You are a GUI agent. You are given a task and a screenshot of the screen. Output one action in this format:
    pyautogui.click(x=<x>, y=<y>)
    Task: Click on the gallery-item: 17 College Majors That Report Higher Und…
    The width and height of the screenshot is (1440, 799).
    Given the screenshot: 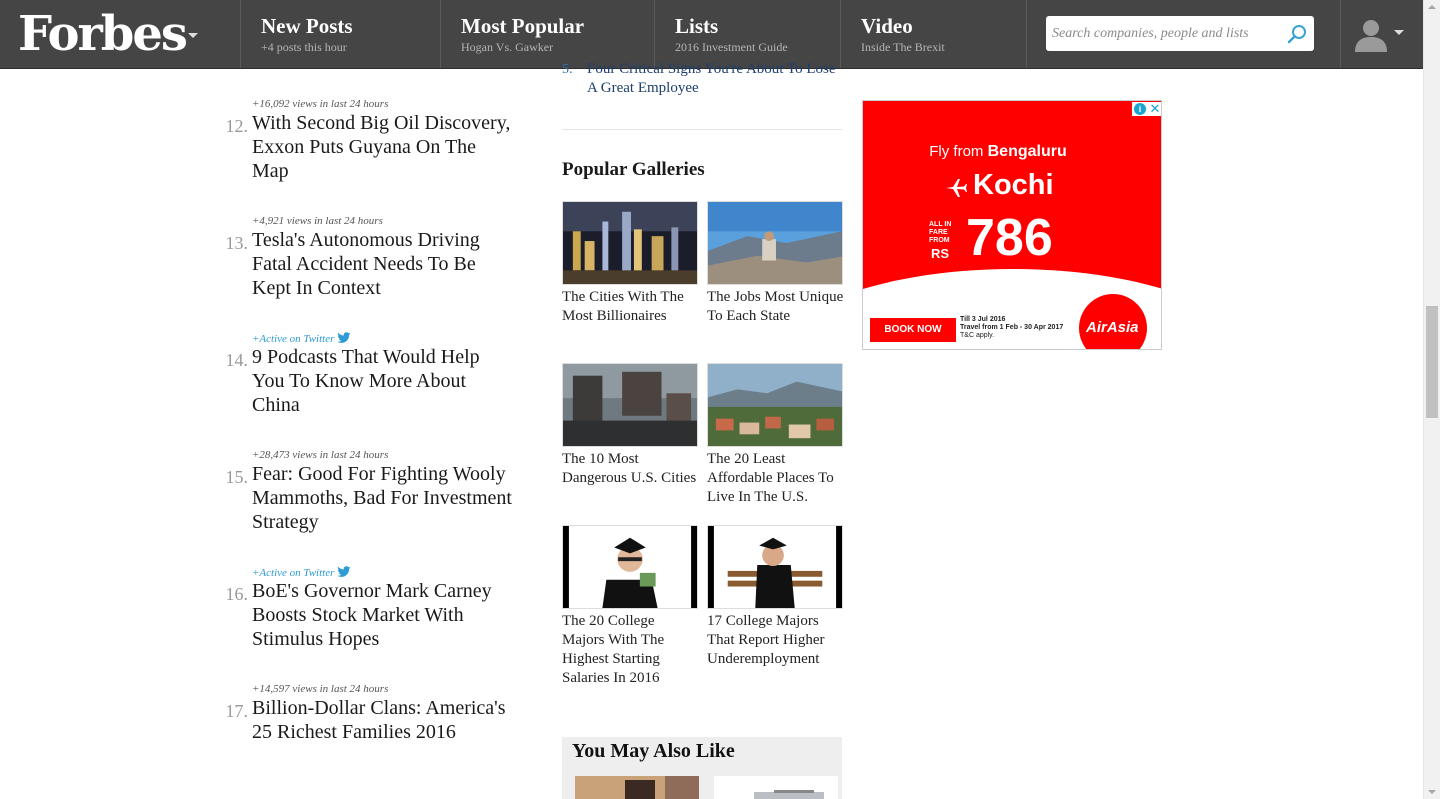 What is the action you would take?
    pyautogui.click(x=775, y=597)
    